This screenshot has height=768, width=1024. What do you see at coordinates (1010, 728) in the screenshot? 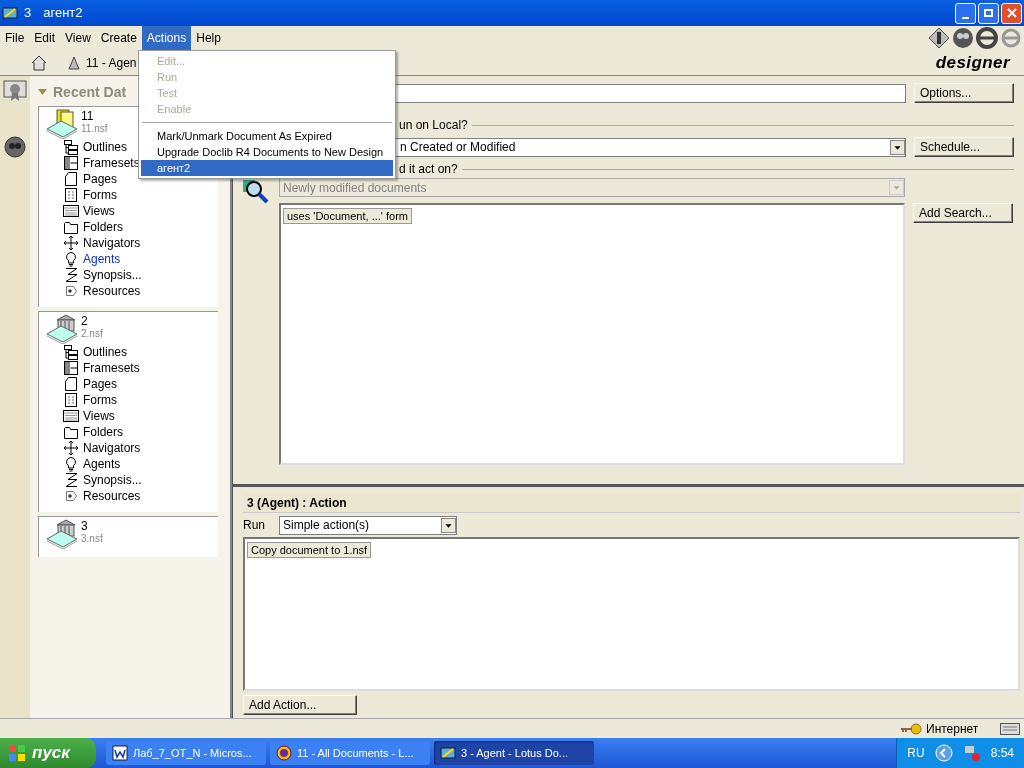
I see `keyboard-icon` at bounding box center [1010, 728].